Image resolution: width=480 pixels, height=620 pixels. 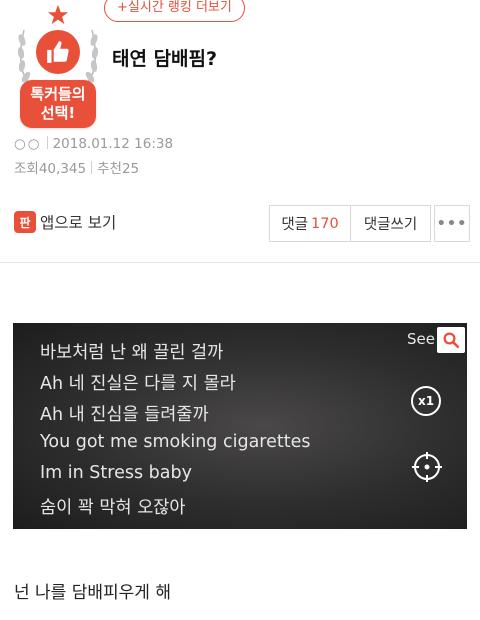 I want to click on views-label: 조회, so click(x=26, y=169).